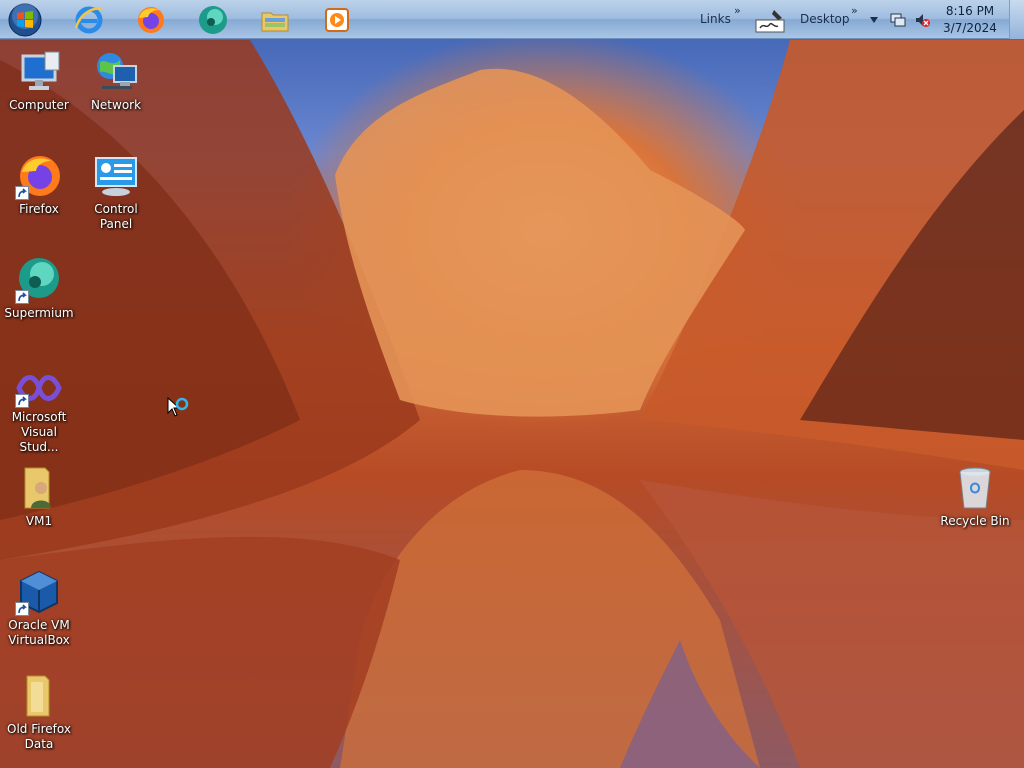 The image size is (1024, 768). I want to click on desktop-icon-label: Control Panel, so click(116, 216).